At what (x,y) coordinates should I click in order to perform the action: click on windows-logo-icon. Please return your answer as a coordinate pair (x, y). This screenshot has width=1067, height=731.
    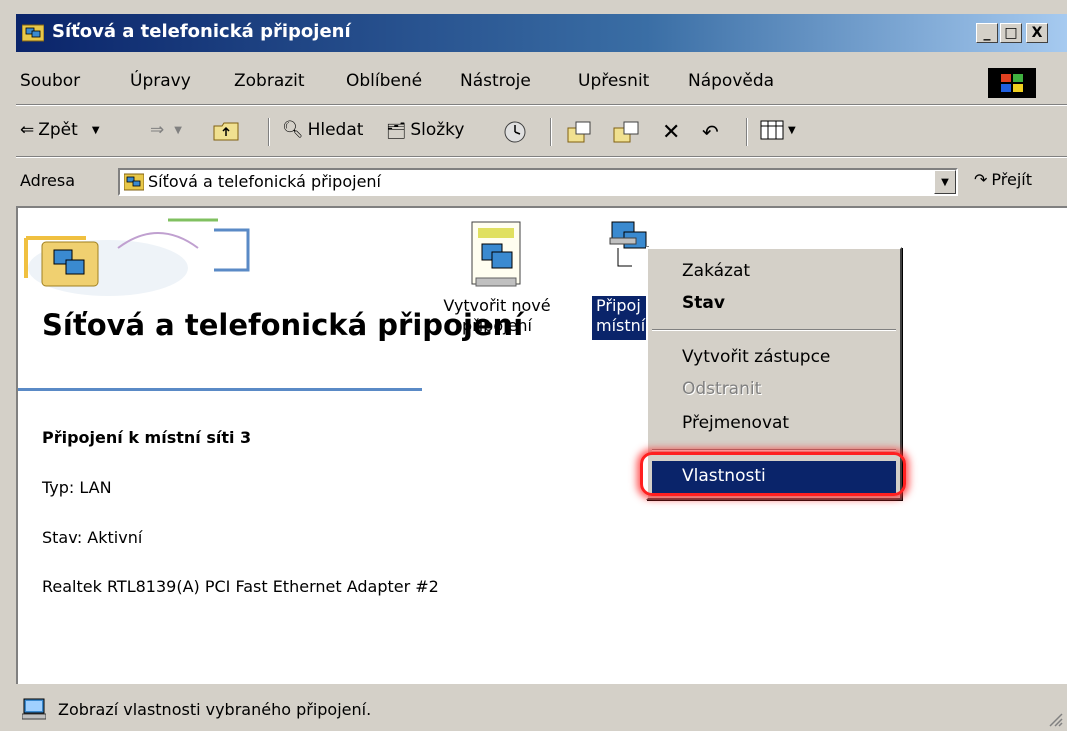
    Looking at the image, I should click on (1012, 83).